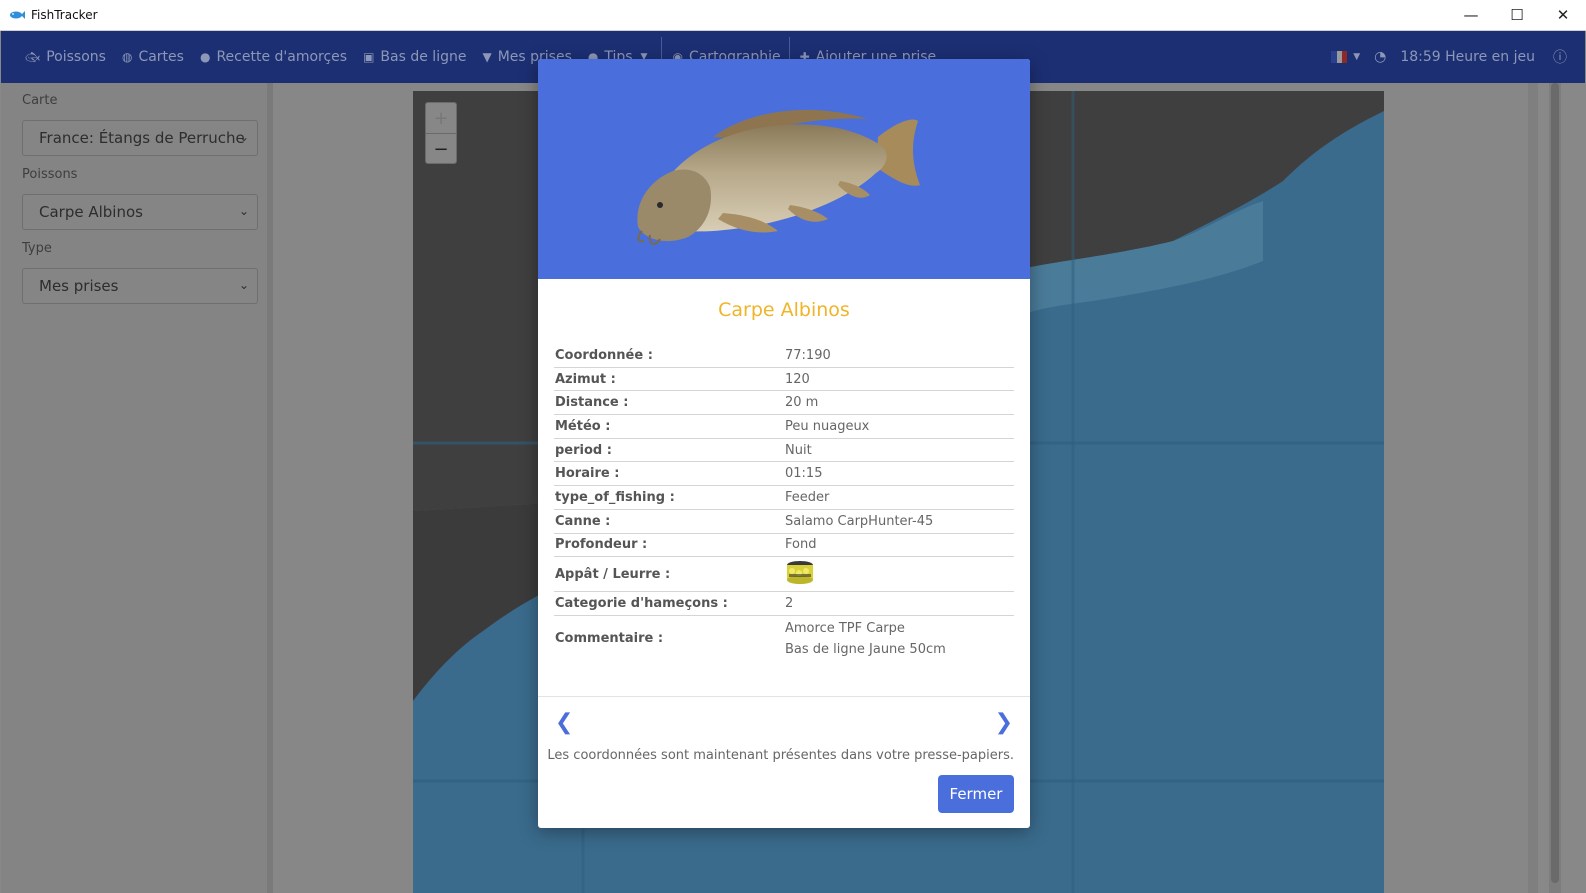 Image resolution: width=1586 pixels, height=893 pixels. I want to click on carp-illustration, so click(778, 177).